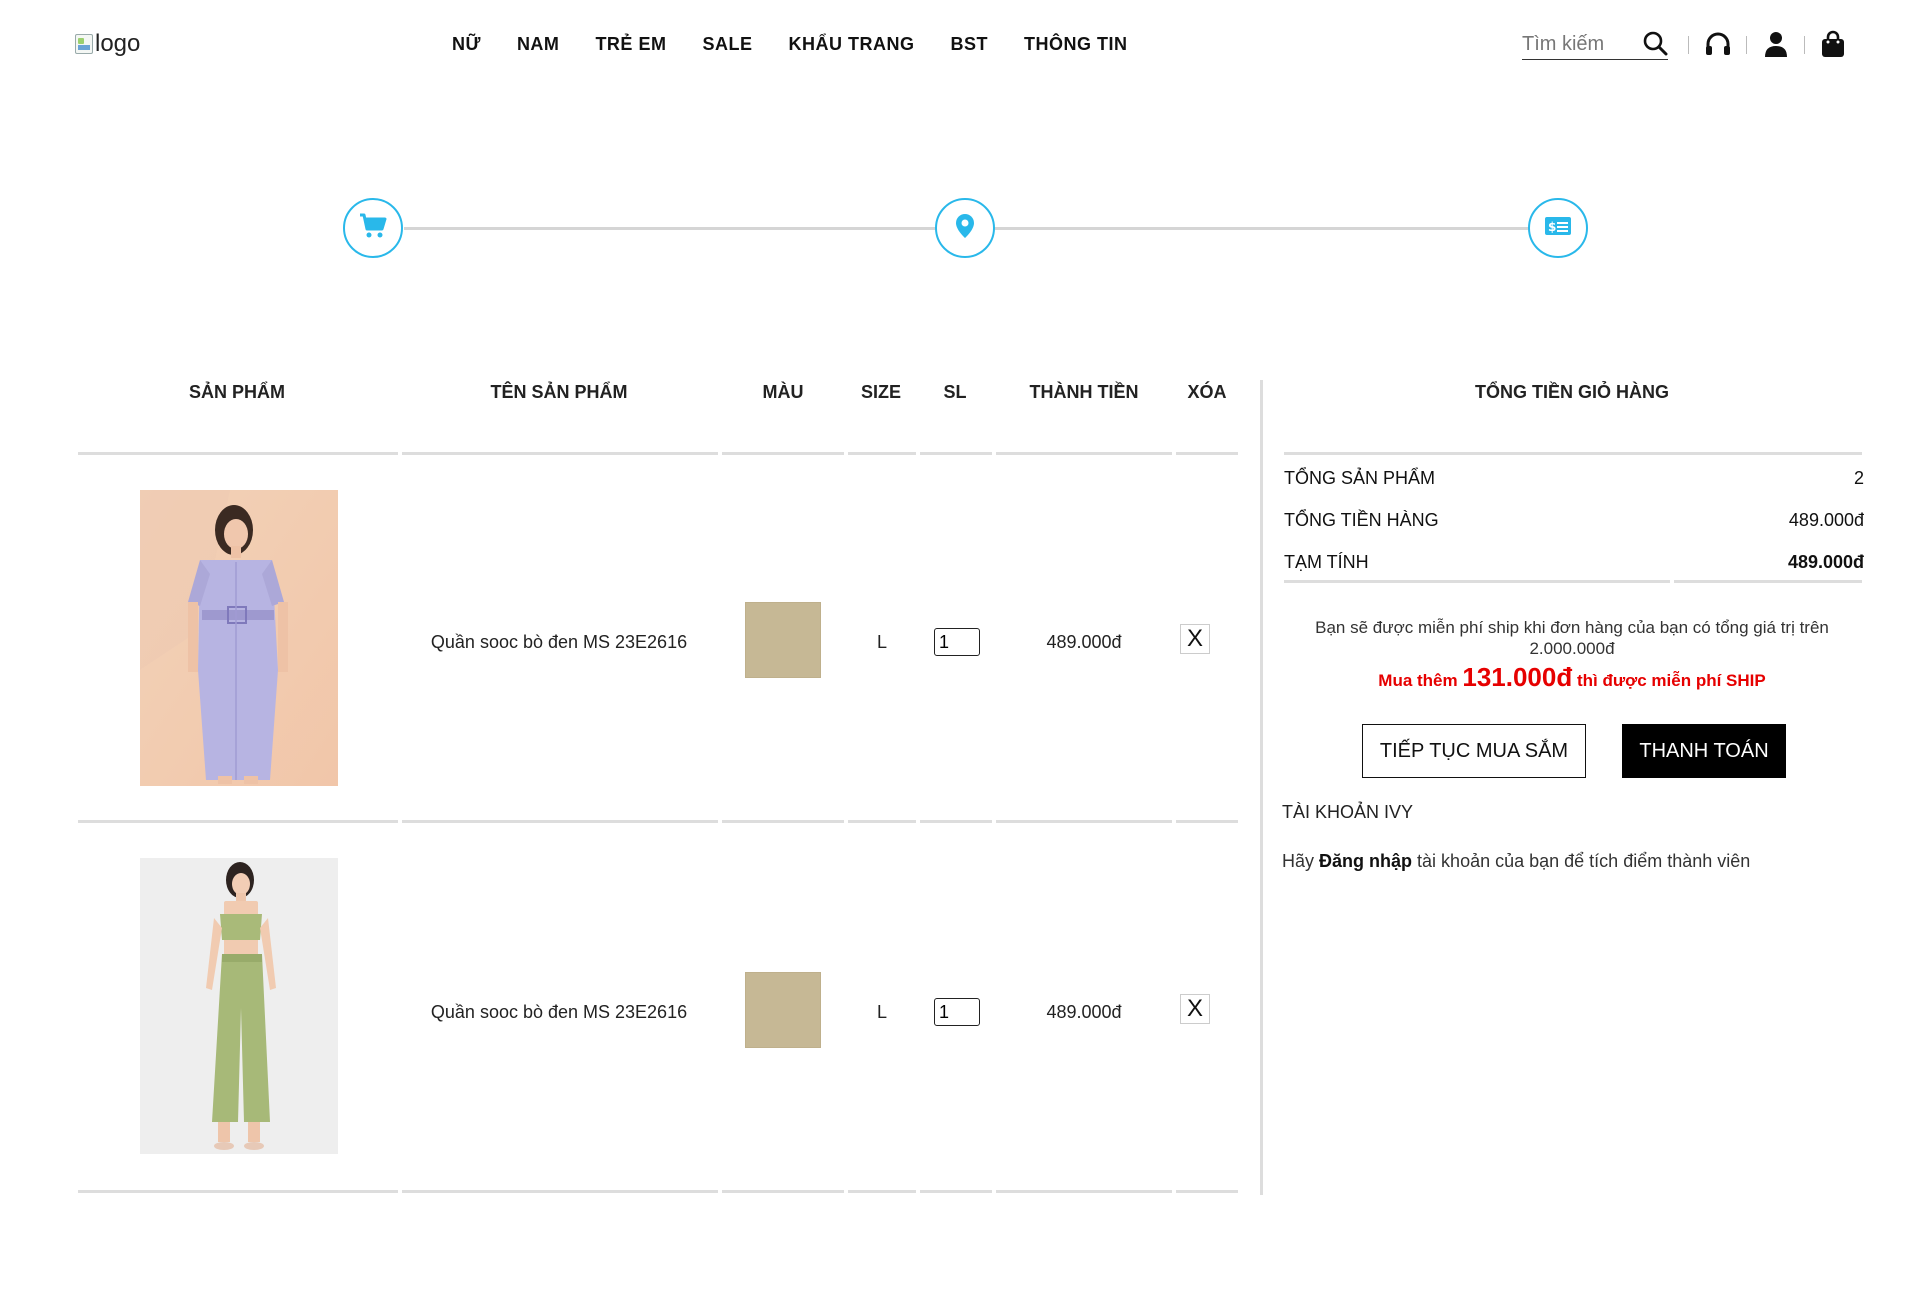  Describe the element at coordinates (1261, 787) in the screenshot. I see `column-divider` at that location.